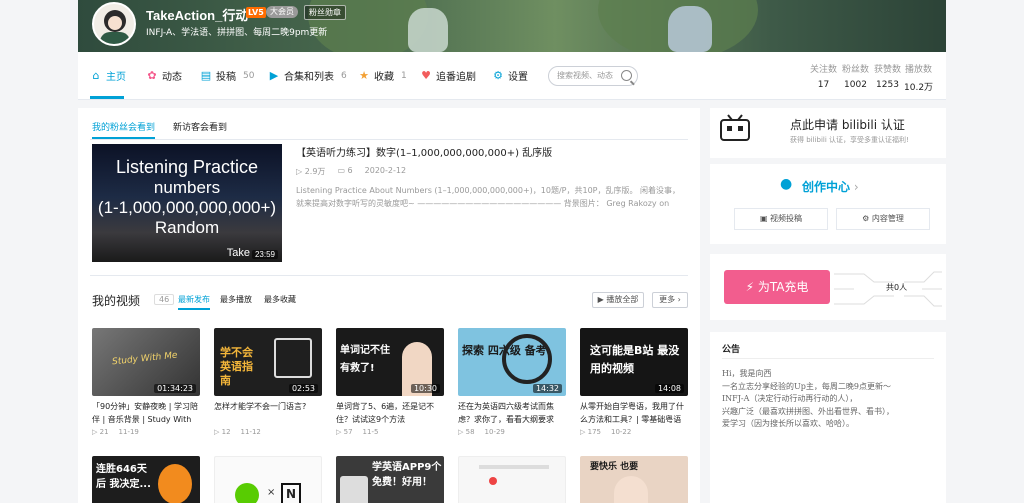 This screenshot has height=503, width=1024. I want to click on video-thumbnail: 学英语APP9个 免费！好用！, so click(390, 479).